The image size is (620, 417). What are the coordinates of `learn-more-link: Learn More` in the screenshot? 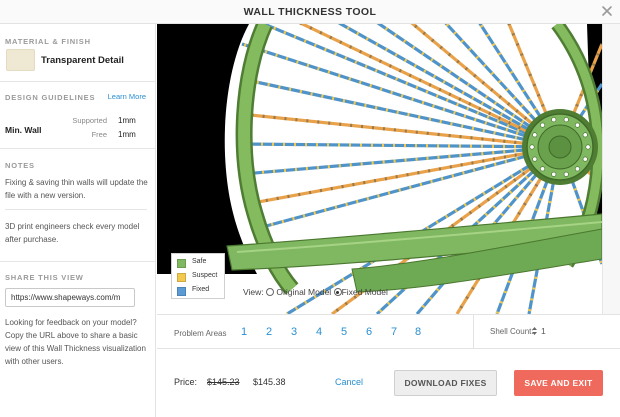 It's located at (127, 96).